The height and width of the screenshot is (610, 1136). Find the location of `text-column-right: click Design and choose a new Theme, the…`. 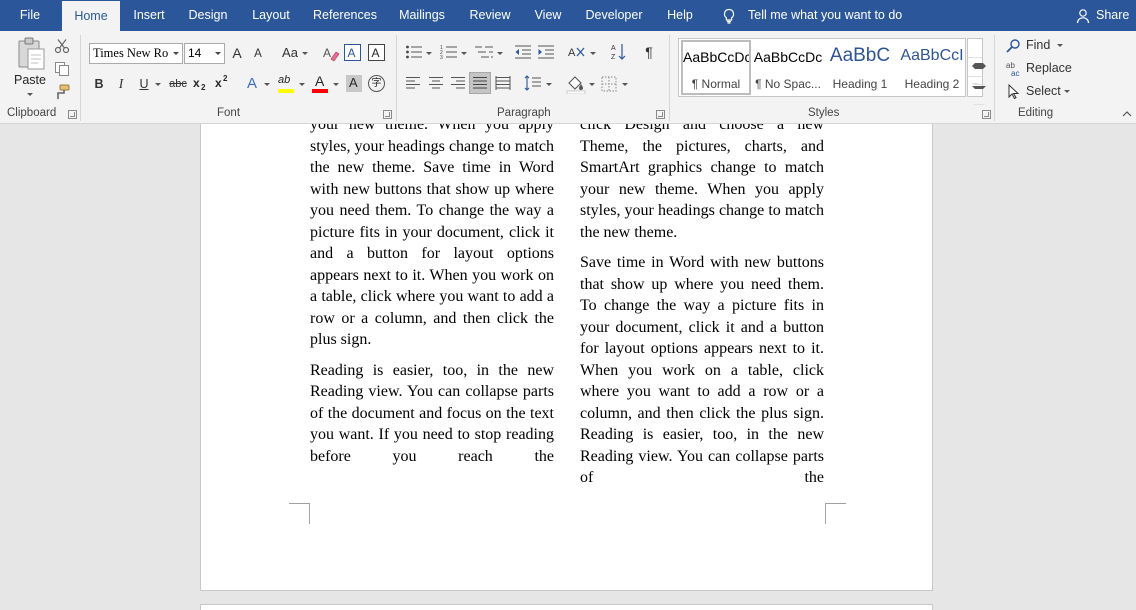

text-column-right: click Design and choose a new Theme, the… is located at coordinates (702, 317).